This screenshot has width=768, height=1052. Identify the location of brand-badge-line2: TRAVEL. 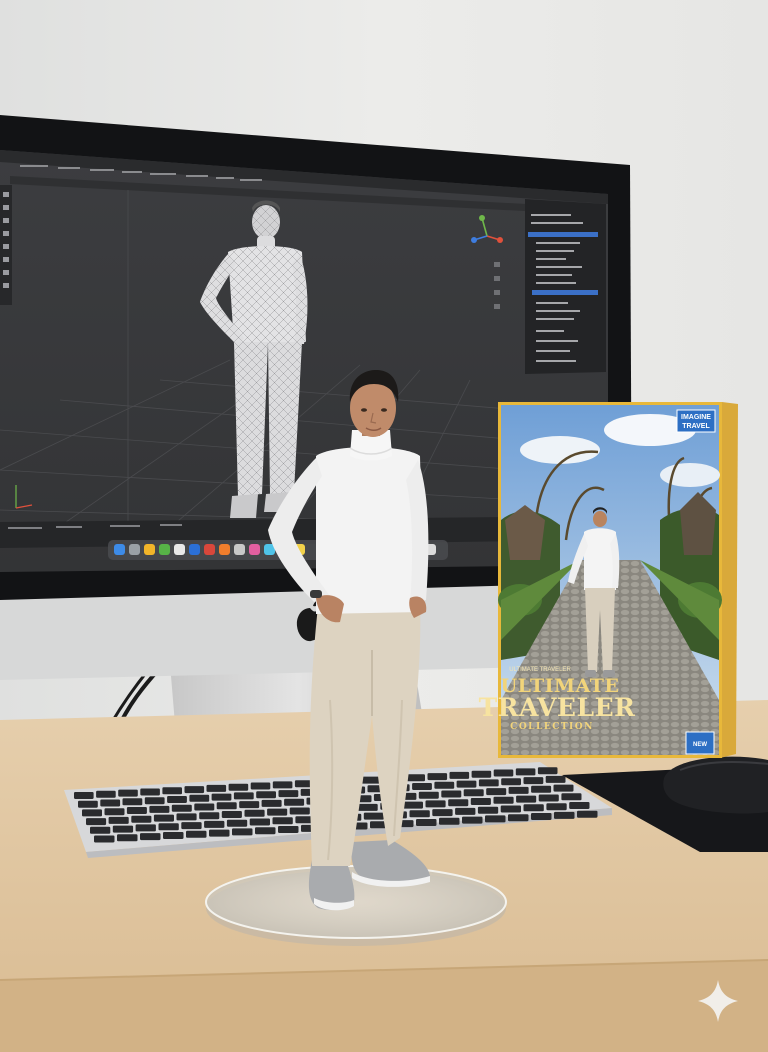
(696, 426).